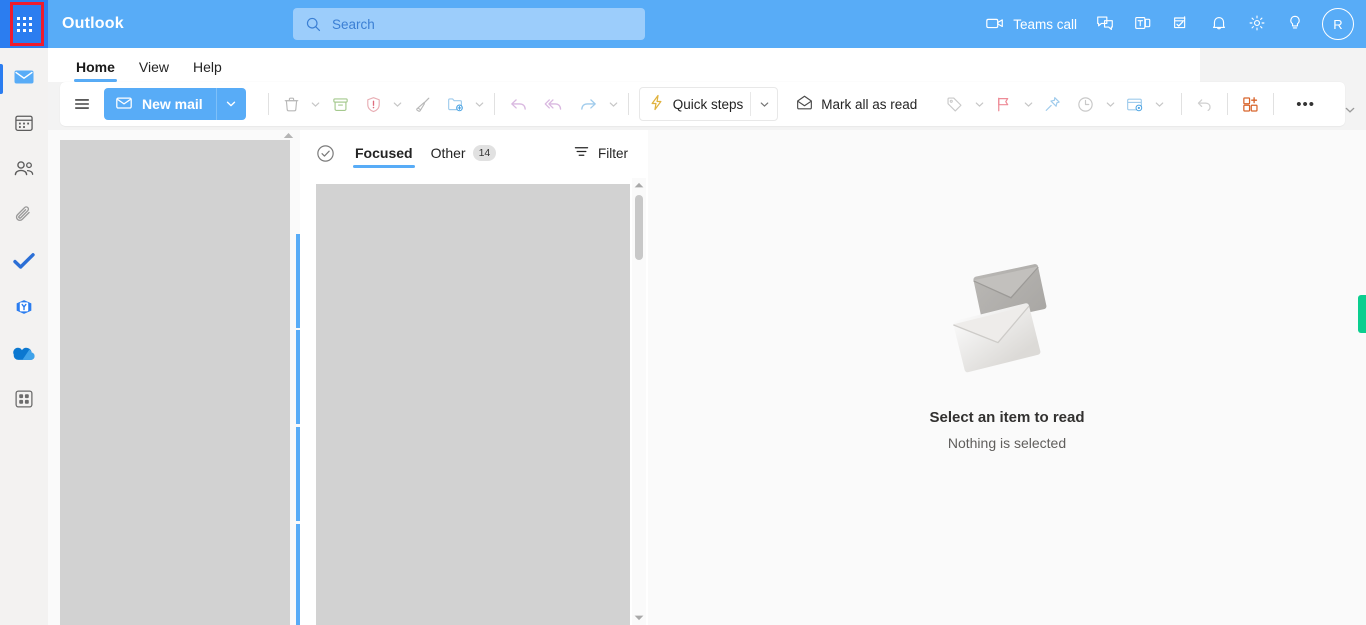 The width and height of the screenshot is (1366, 625). I want to click on app-launcher-icon, so click(24, 24).